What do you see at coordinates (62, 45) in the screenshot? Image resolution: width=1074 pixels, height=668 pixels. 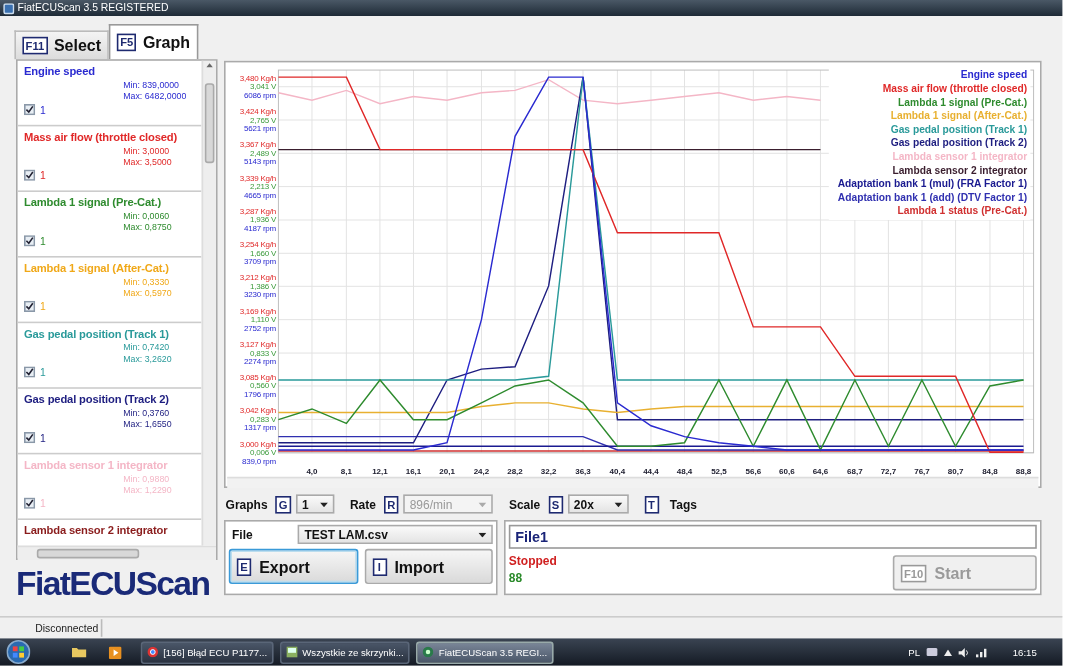 I see `tab: F11 Select` at bounding box center [62, 45].